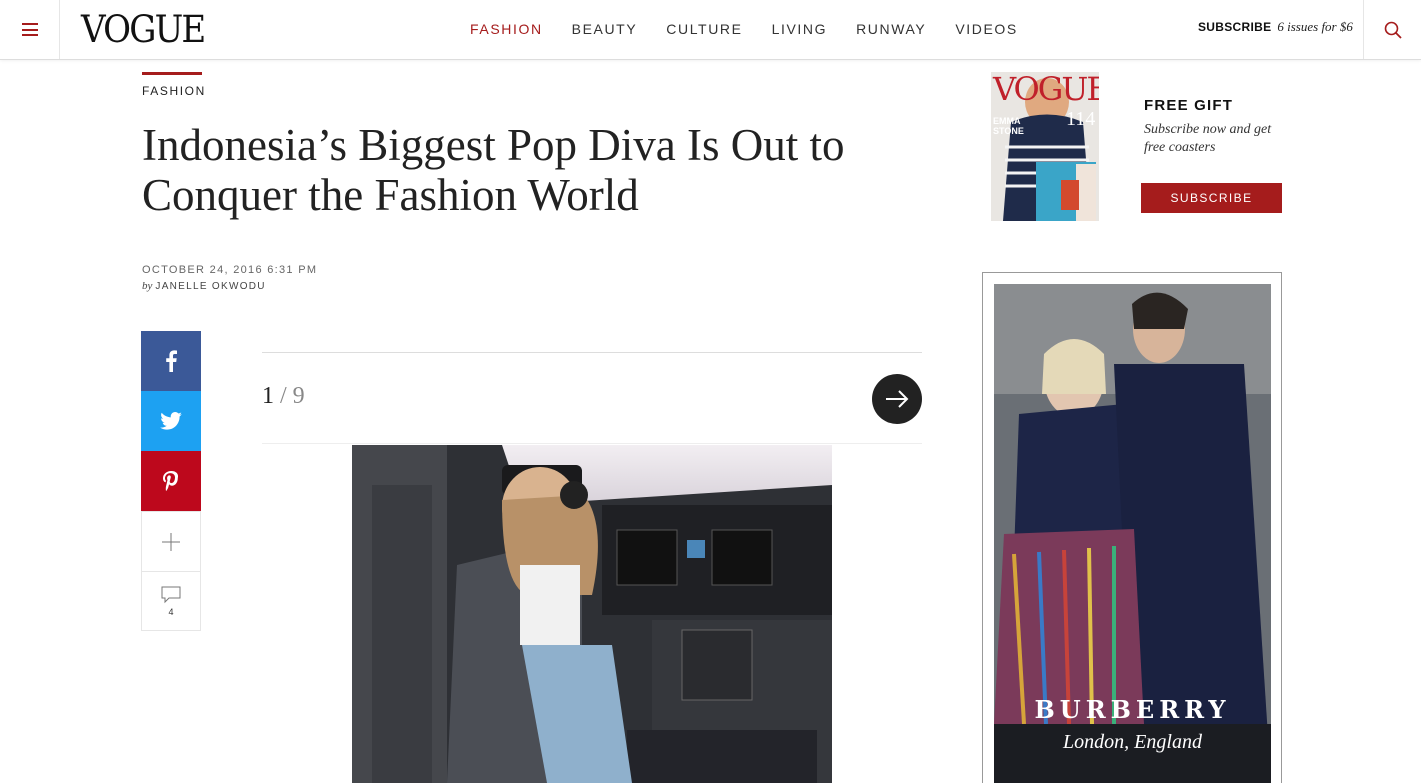 This screenshot has width=1421, height=783. I want to click on twitter-icon, so click(171, 421).